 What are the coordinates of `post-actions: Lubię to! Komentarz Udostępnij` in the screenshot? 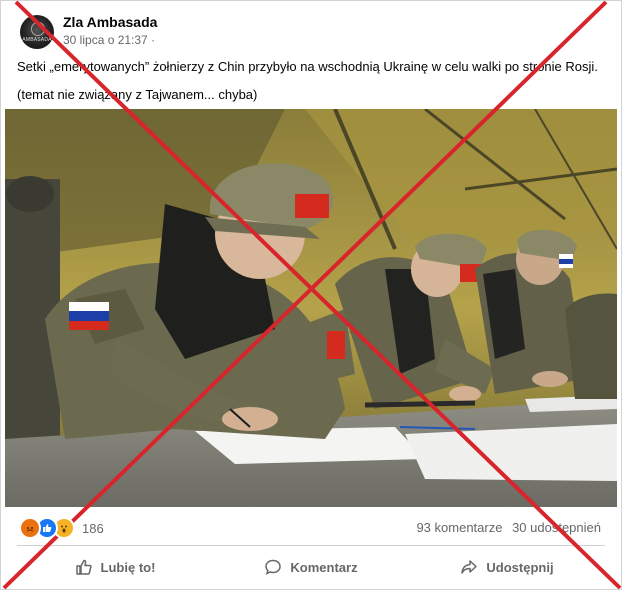 It's located at (311, 567).